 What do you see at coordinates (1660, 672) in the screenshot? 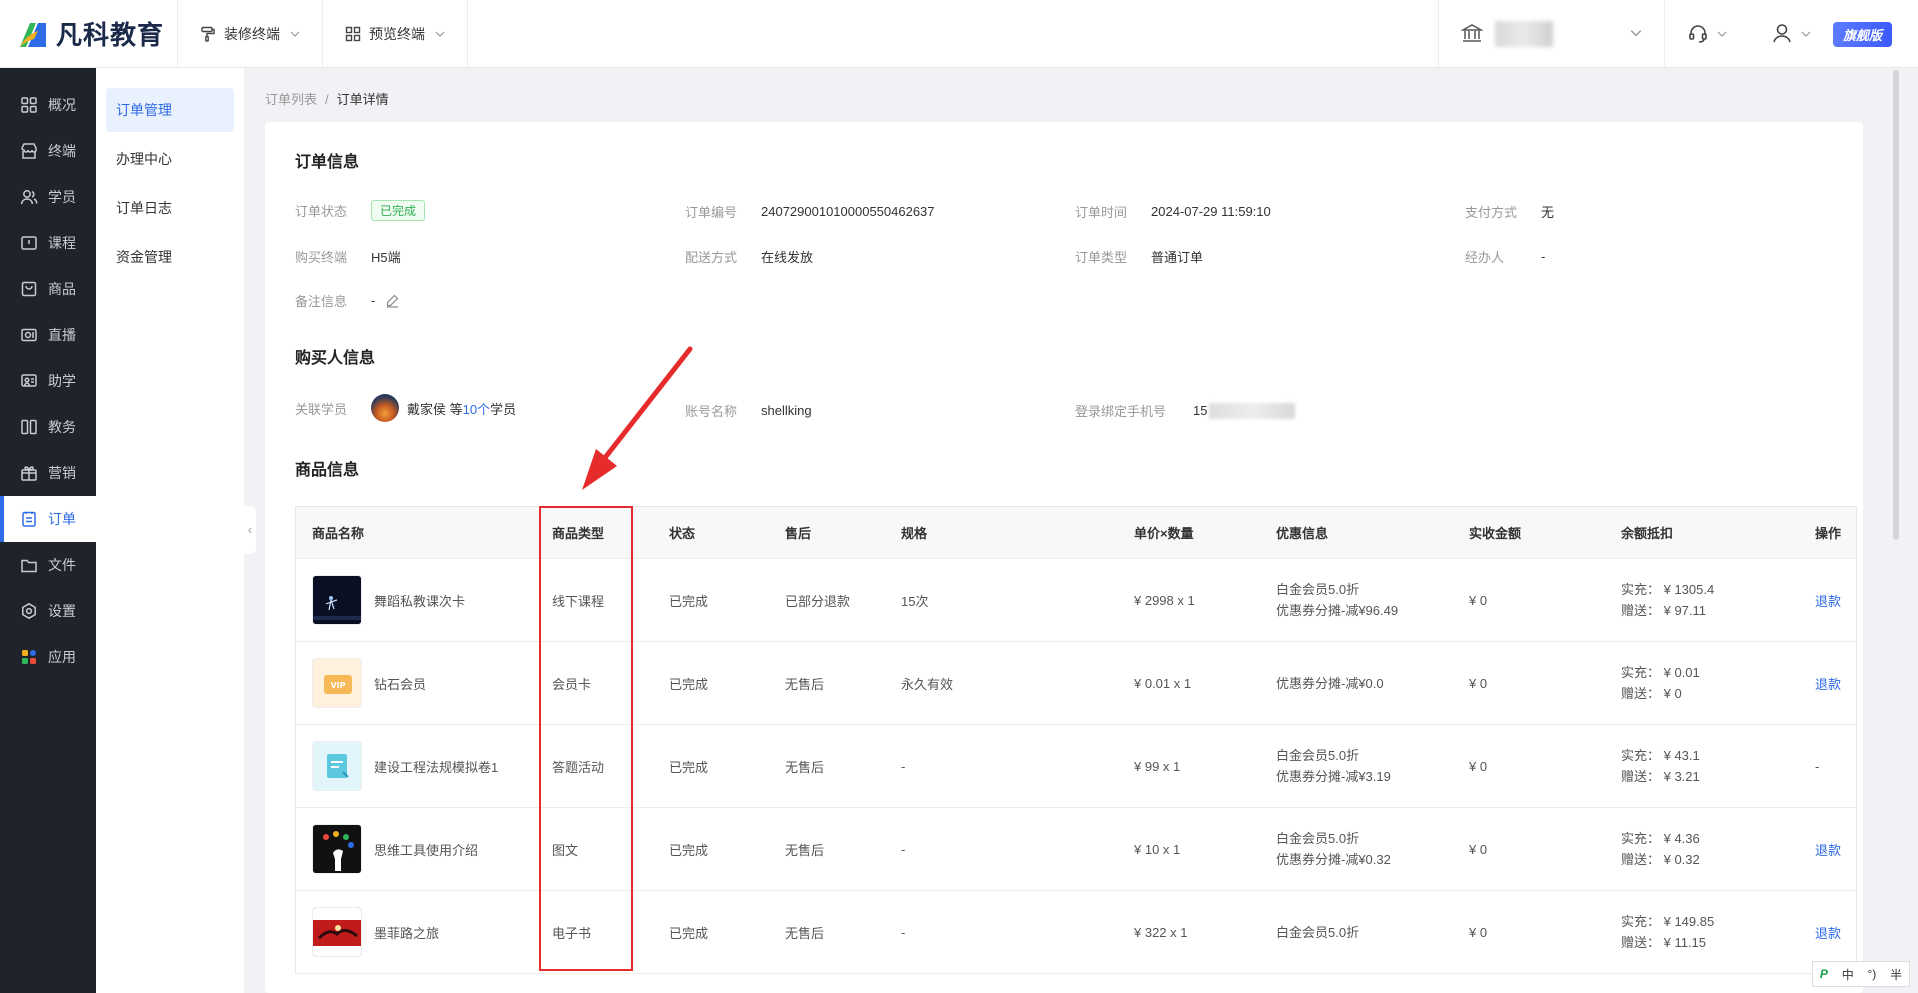
I see `balance-line: 实充： ¥ 0.01` at bounding box center [1660, 672].